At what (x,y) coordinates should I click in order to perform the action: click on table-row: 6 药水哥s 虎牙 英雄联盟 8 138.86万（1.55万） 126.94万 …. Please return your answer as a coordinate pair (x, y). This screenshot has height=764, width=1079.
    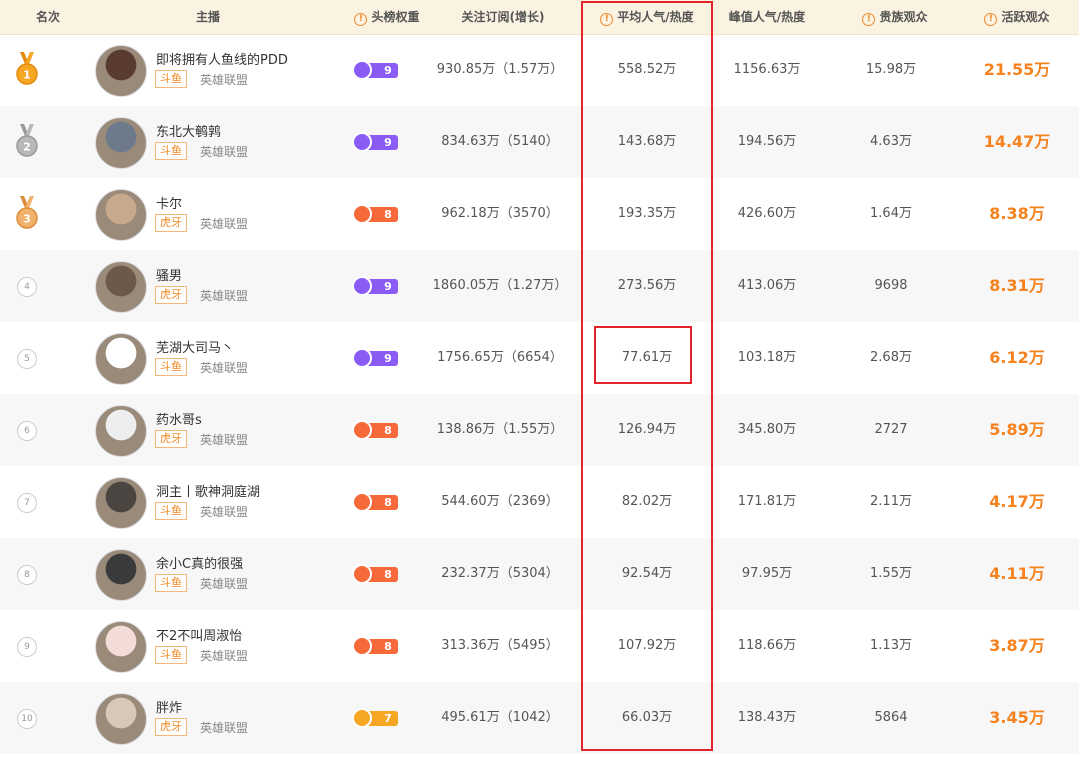
    Looking at the image, I should click on (539, 430).